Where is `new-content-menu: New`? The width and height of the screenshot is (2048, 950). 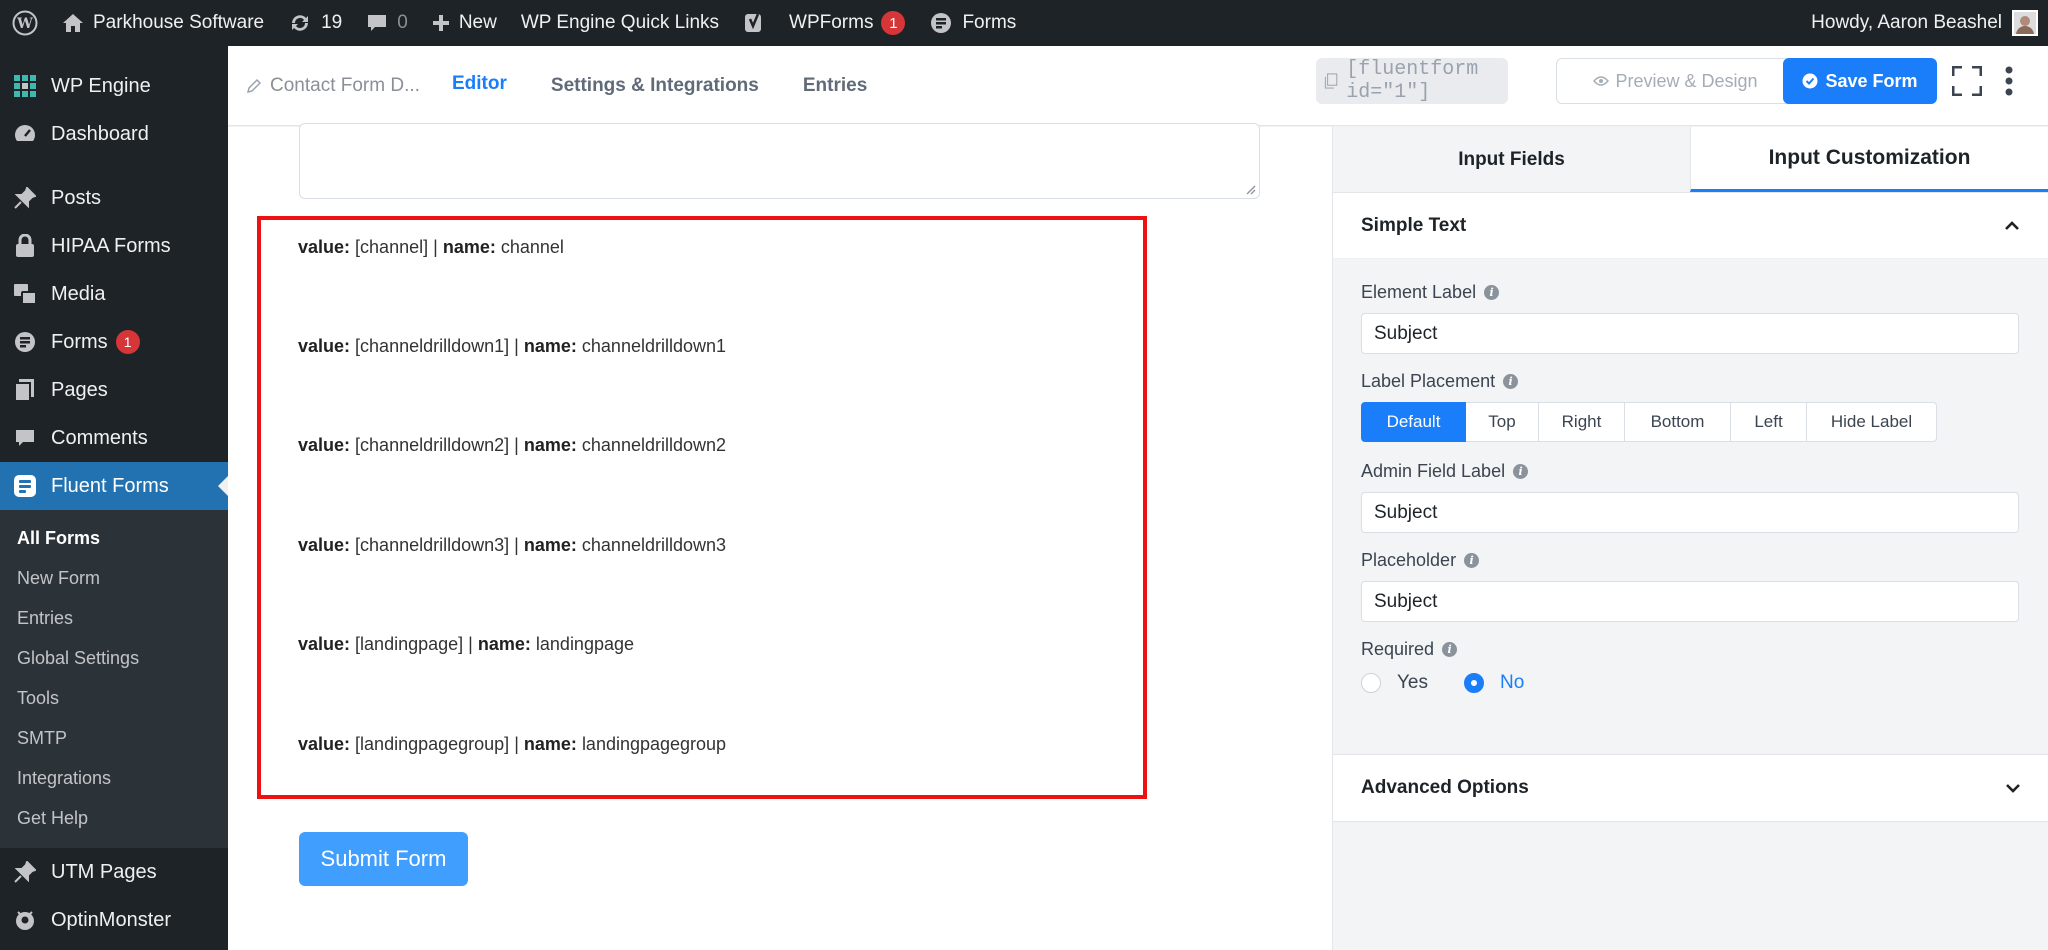
new-content-menu: New is located at coordinates (464, 23).